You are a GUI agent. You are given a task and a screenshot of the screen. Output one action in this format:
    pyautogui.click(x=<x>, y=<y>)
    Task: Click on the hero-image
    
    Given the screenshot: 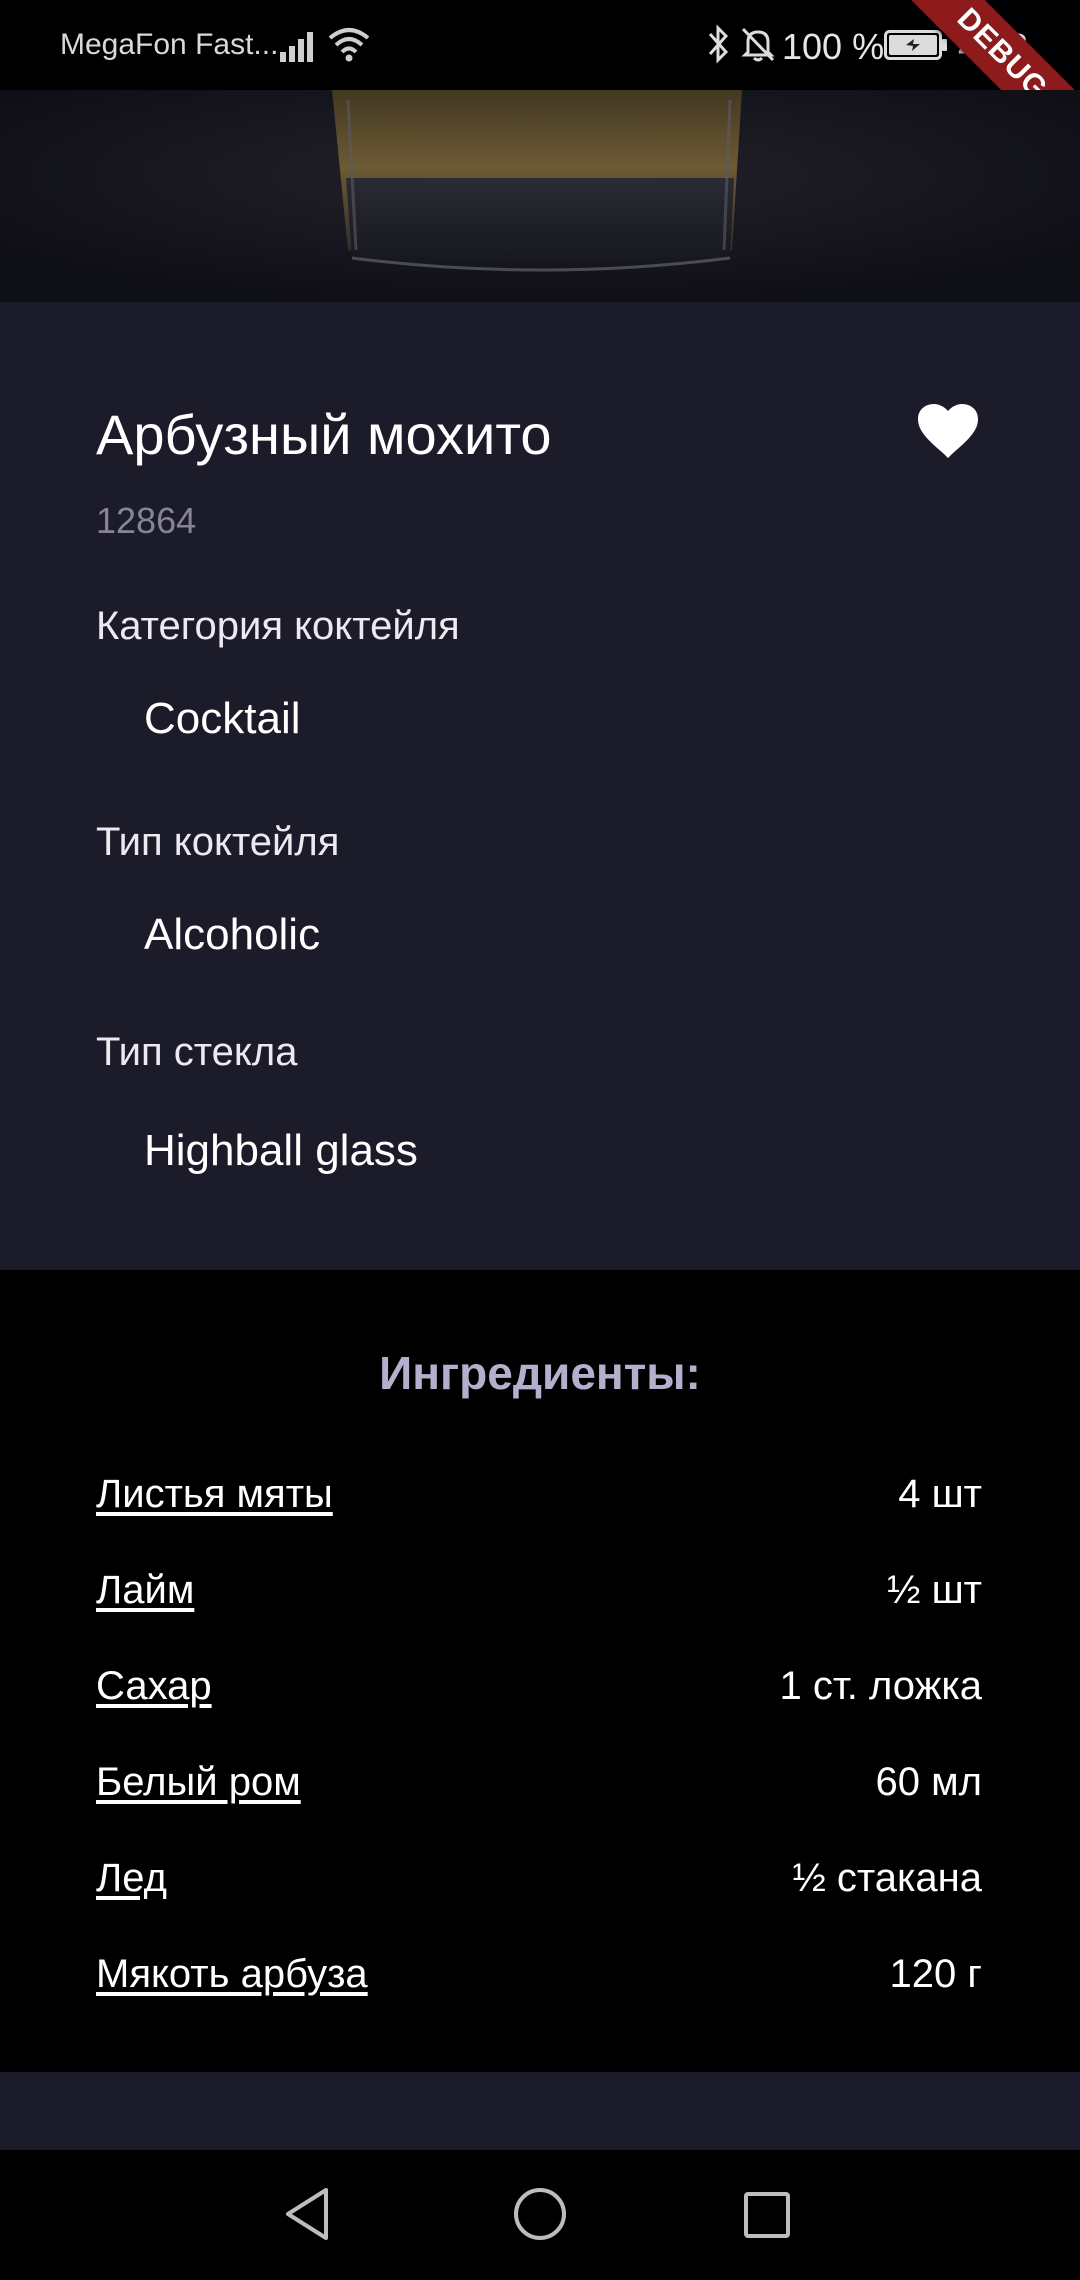 What is the action you would take?
    pyautogui.click(x=540, y=196)
    